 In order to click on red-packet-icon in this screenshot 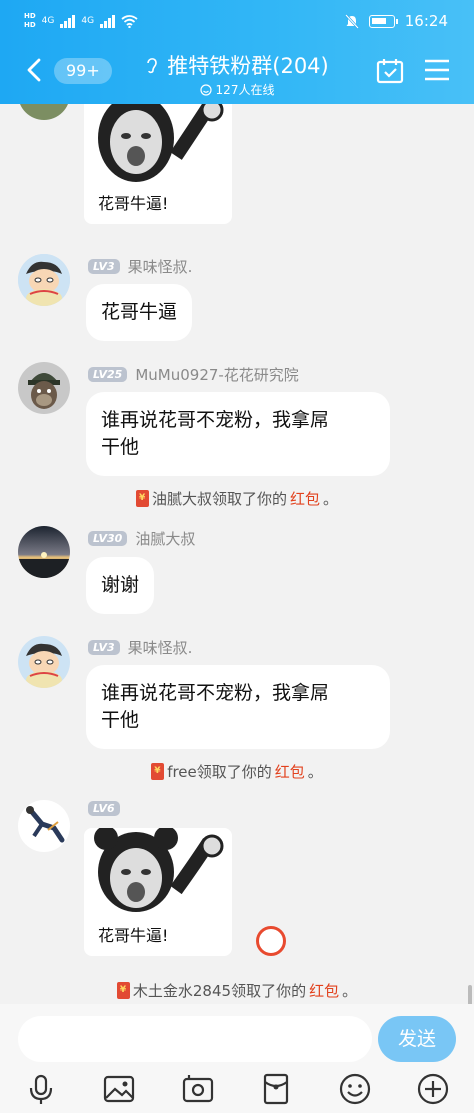, I will do `click(276, 1089)`.